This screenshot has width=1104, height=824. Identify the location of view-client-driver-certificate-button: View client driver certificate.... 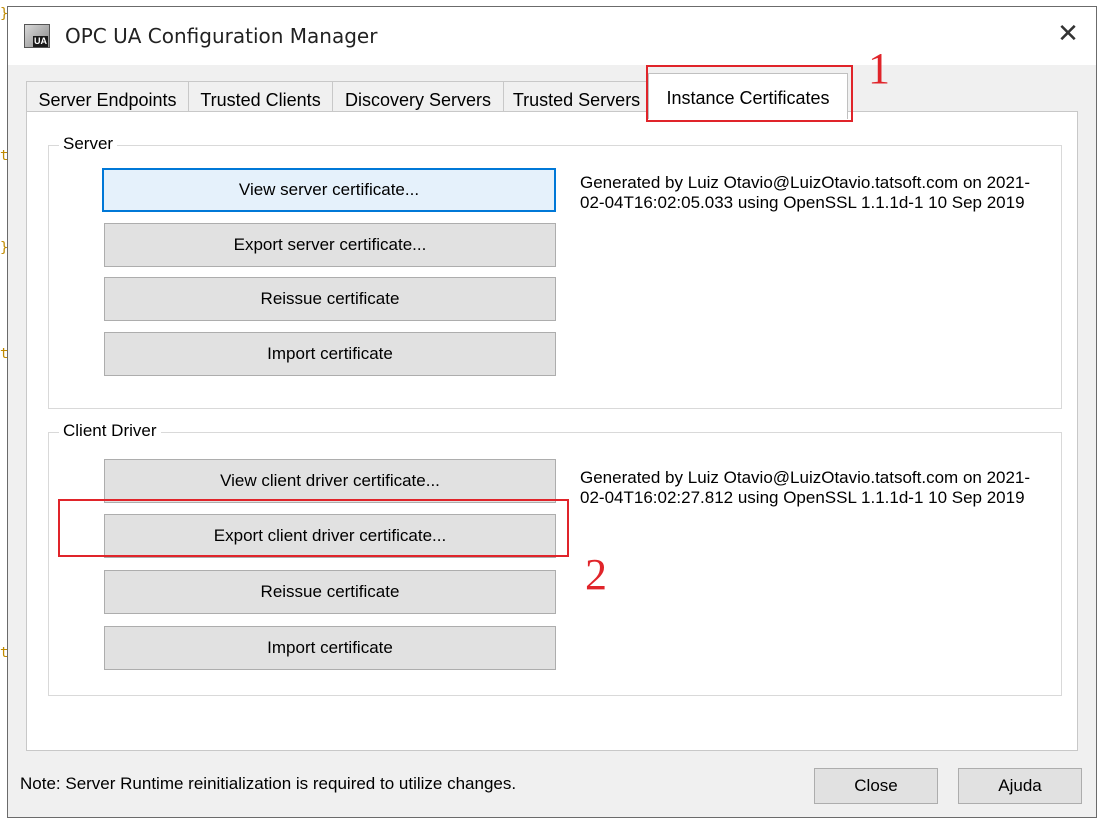
(330, 481).